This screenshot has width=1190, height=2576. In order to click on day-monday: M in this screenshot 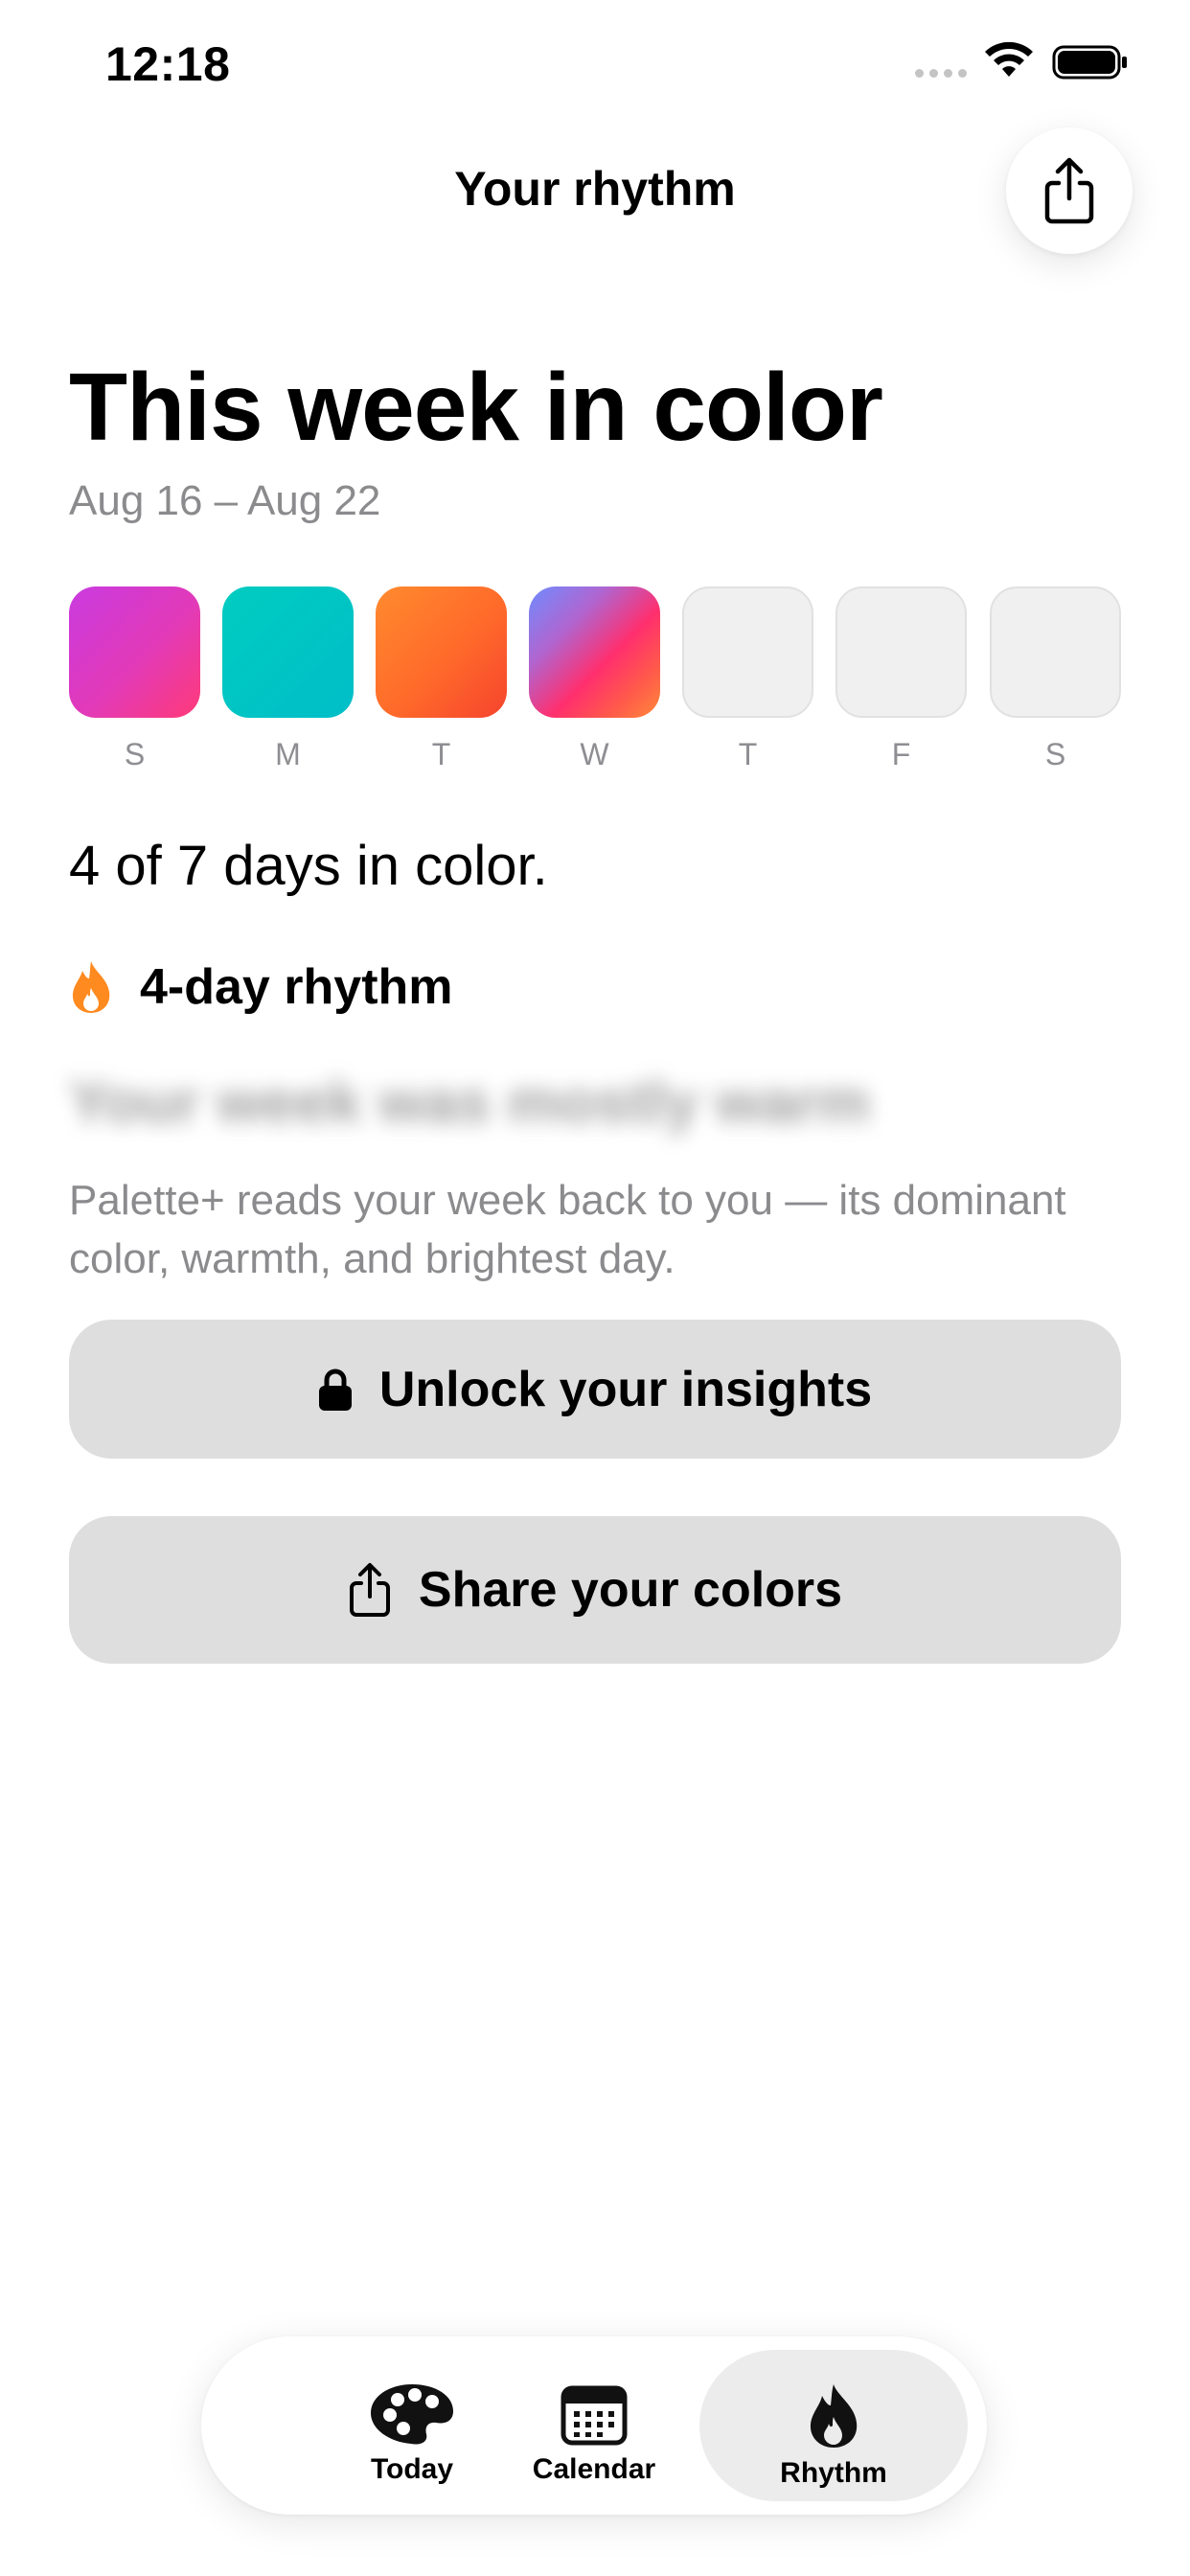, I will do `click(288, 679)`.